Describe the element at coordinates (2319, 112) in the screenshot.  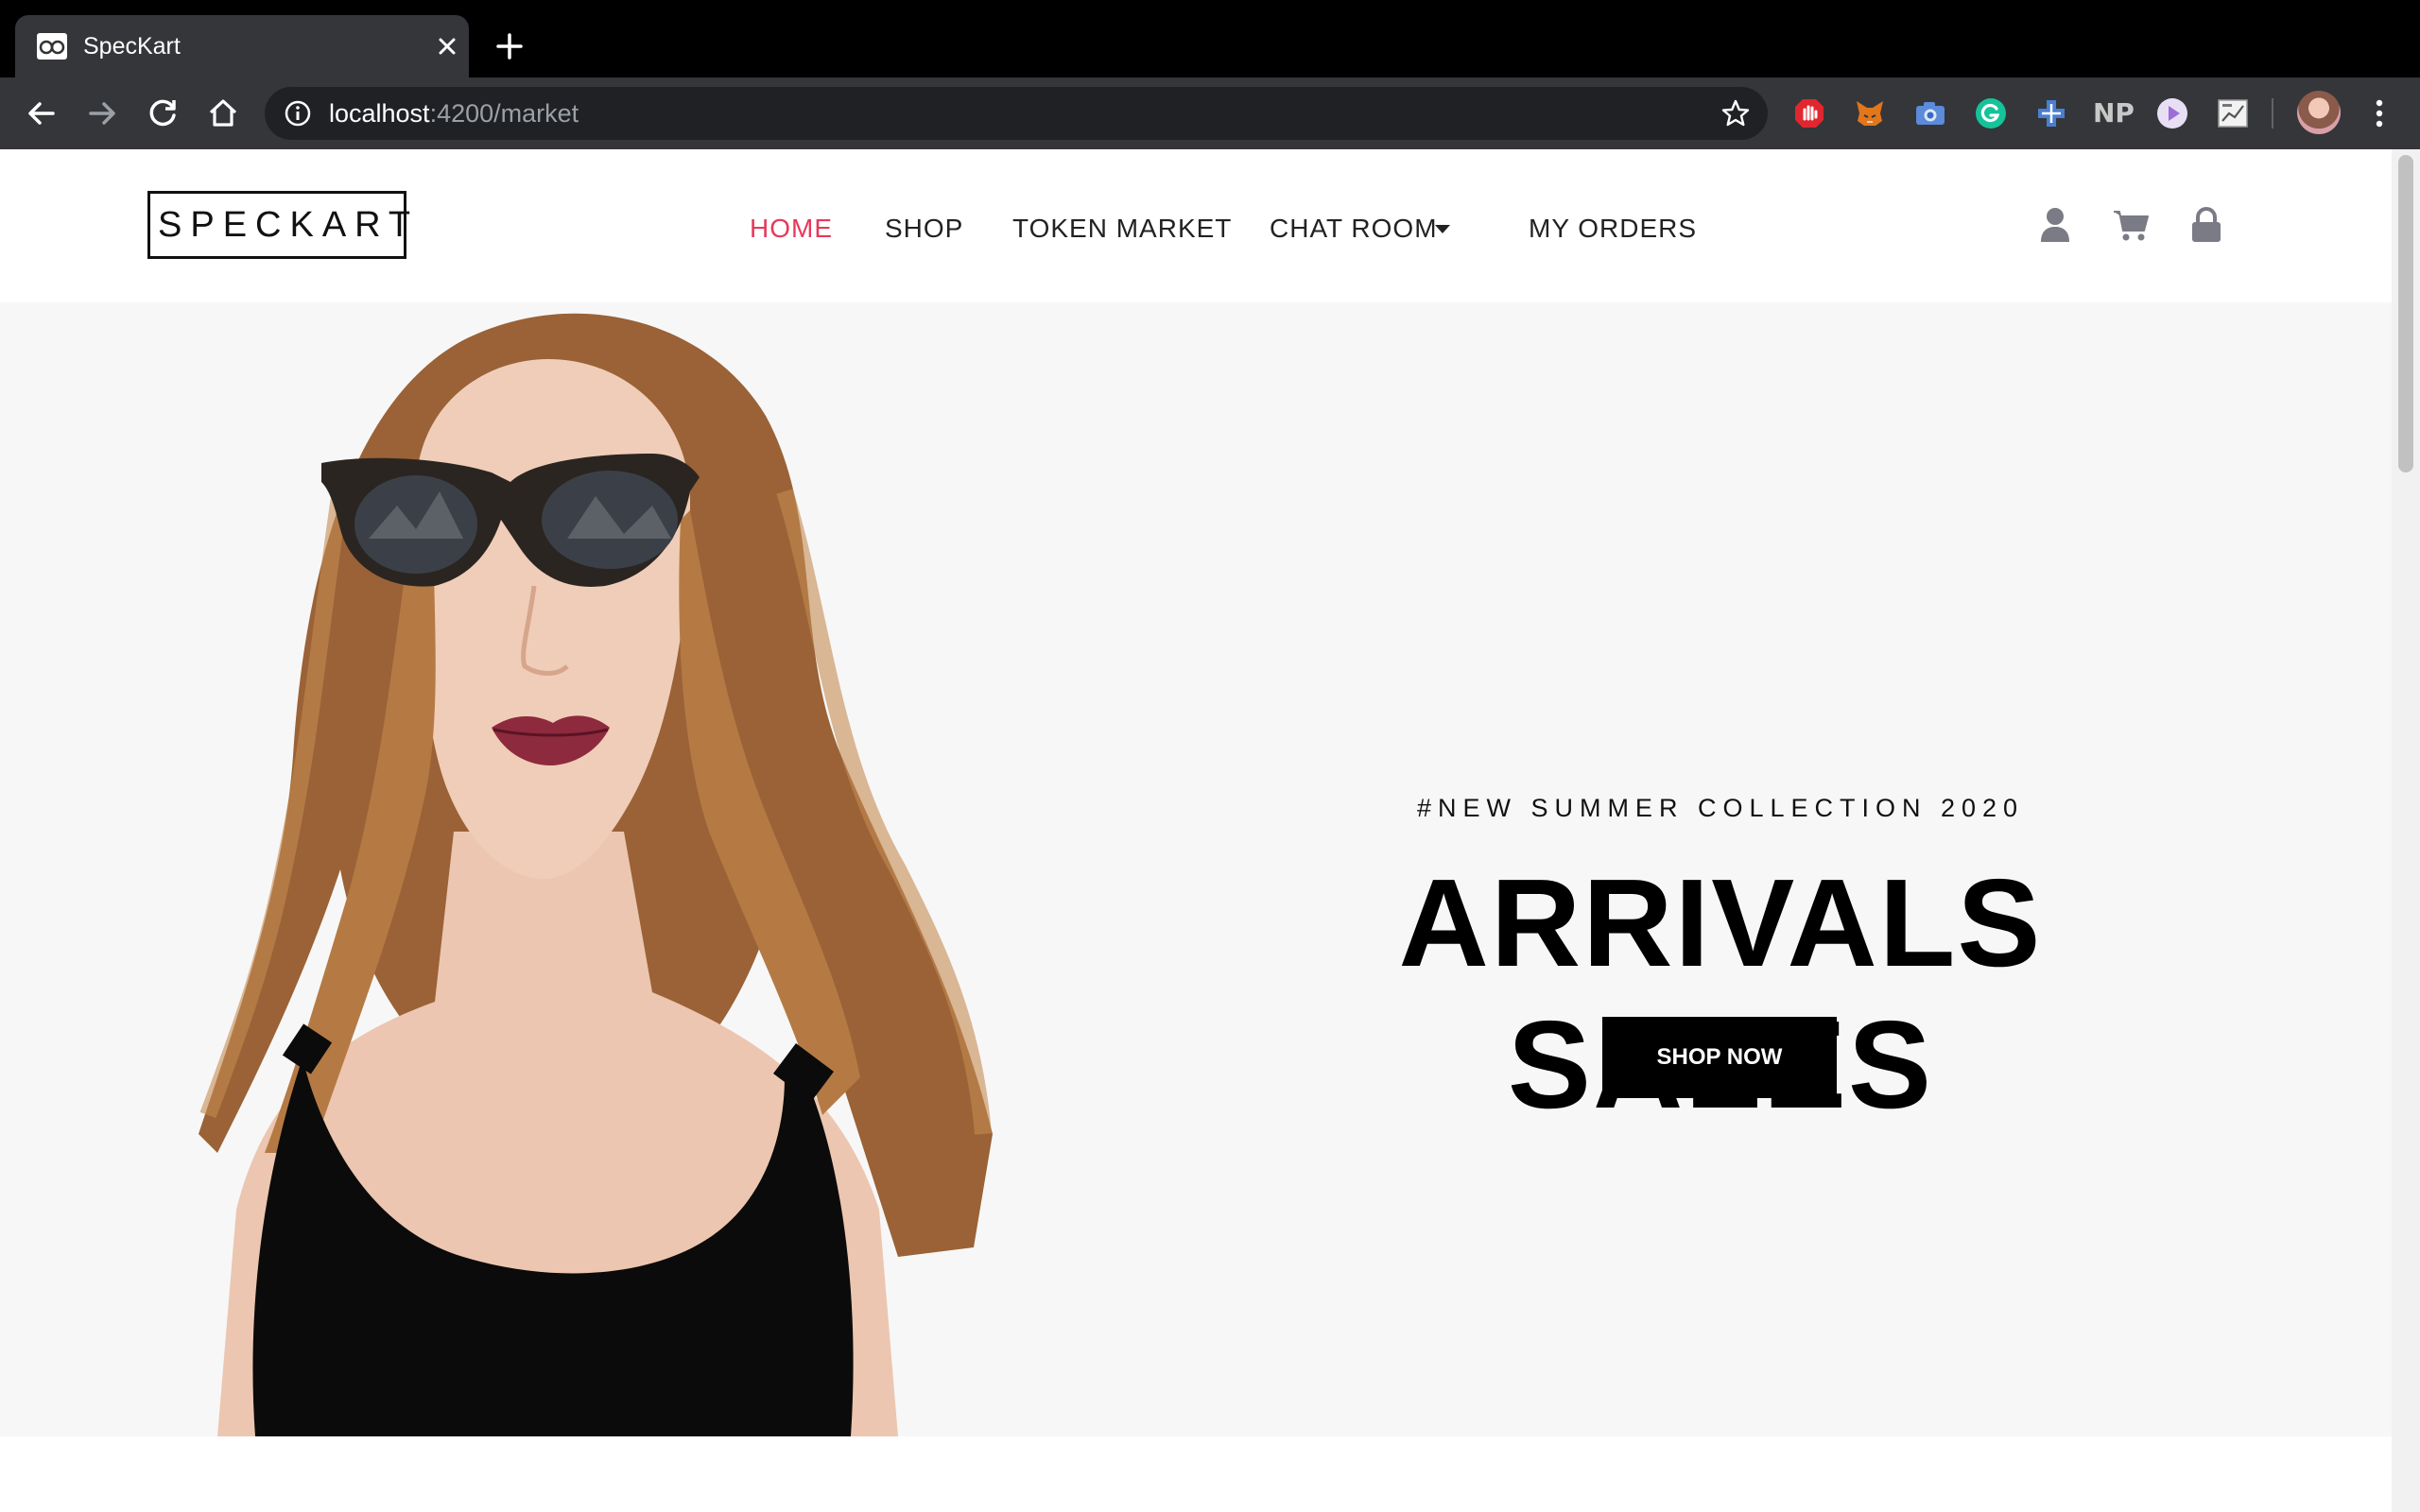
I see `profile-avatar` at that location.